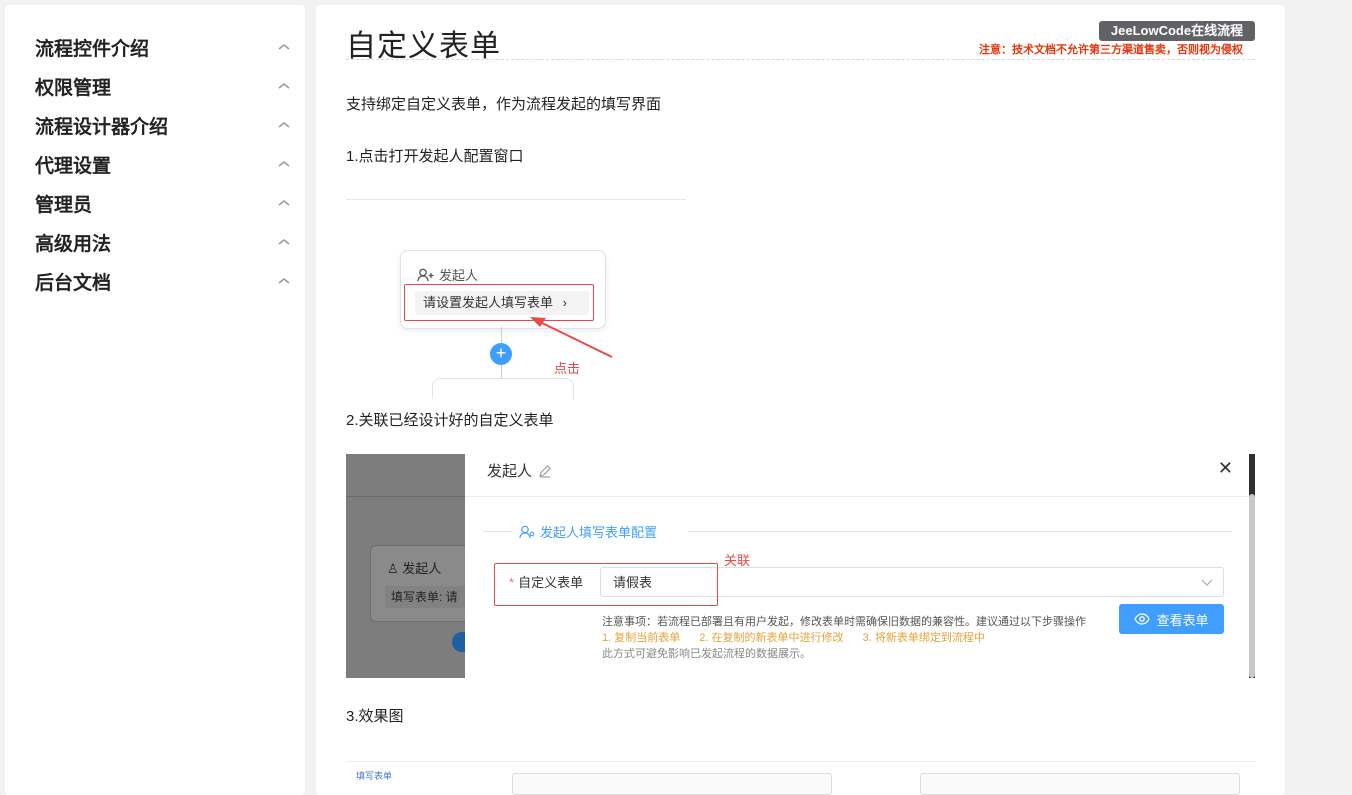 This screenshot has height=795, width=1352. I want to click on next-node-card, so click(503, 388).